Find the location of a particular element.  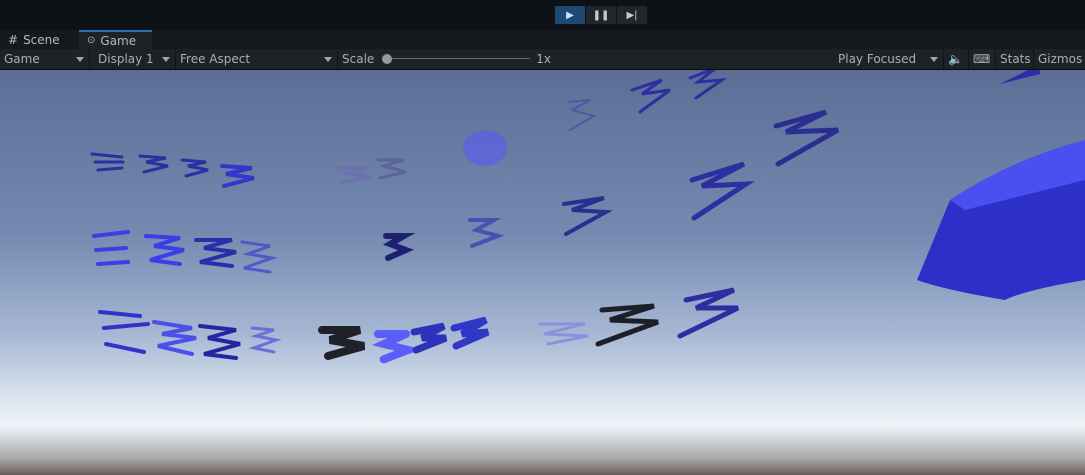

scale-slider is located at coordinates (456, 59).